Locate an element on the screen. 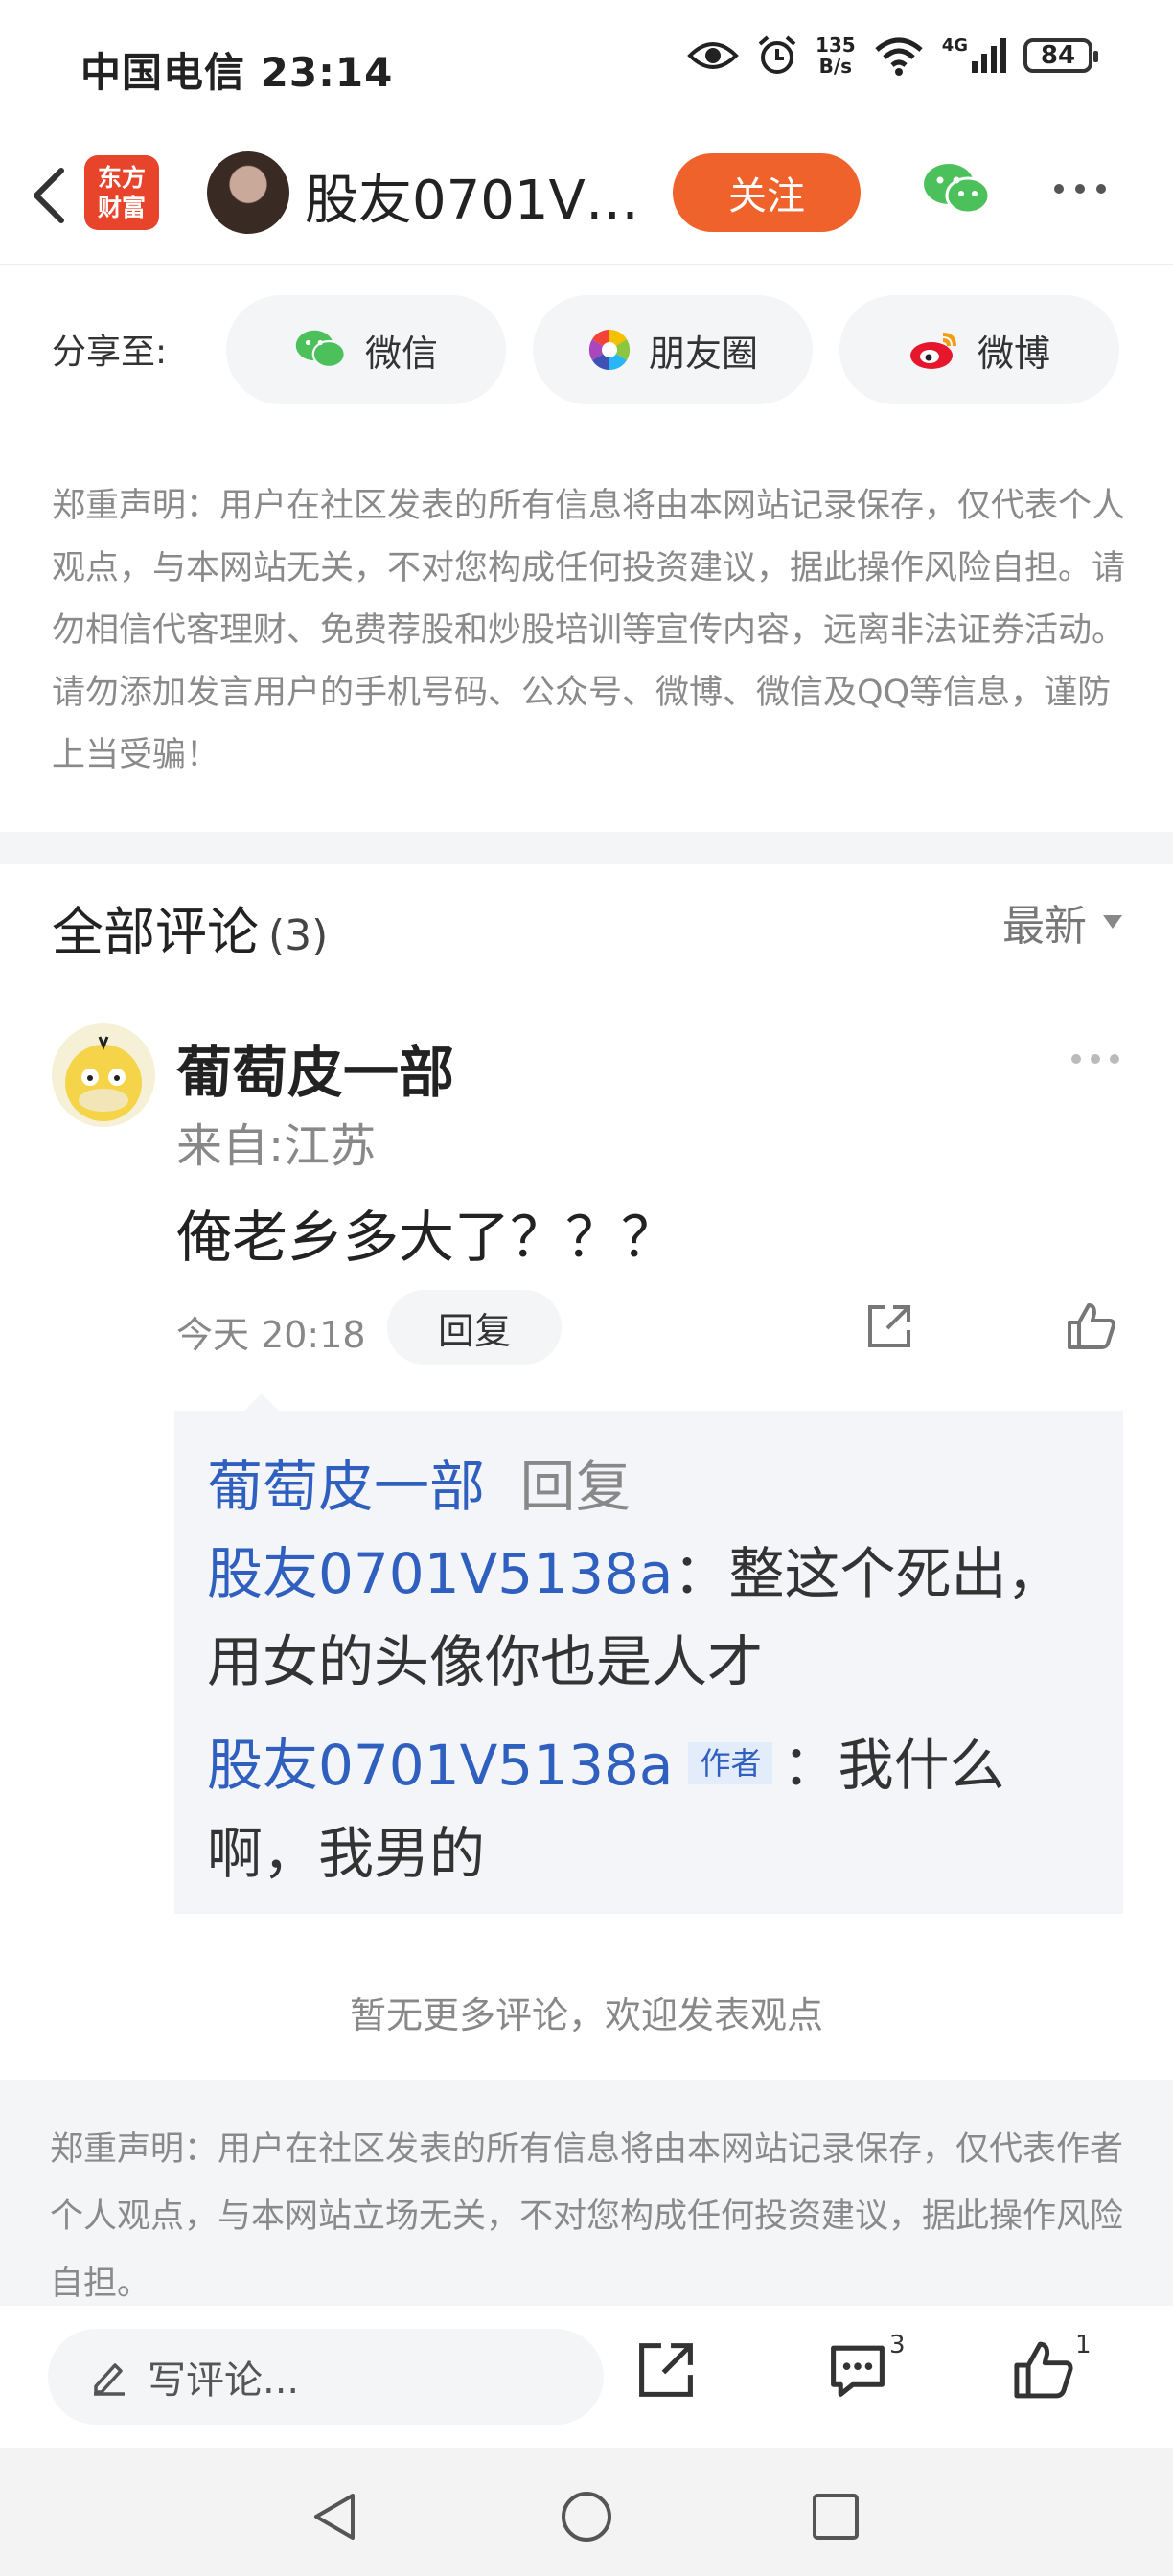 The image size is (1173, 2576). triangle-down-icon is located at coordinates (1112, 922).